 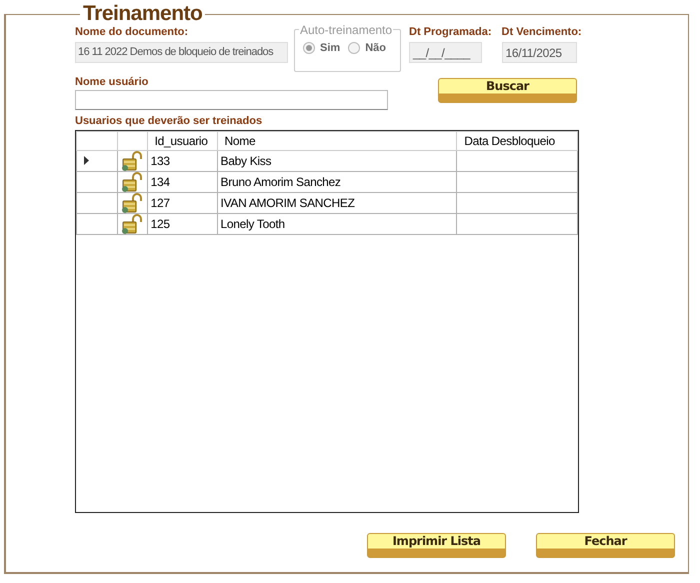 What do you see at coordinates (337, 224) in the screenshot?
I see `table-cell: Lonely Tooth` at bounding box center [337, 224].